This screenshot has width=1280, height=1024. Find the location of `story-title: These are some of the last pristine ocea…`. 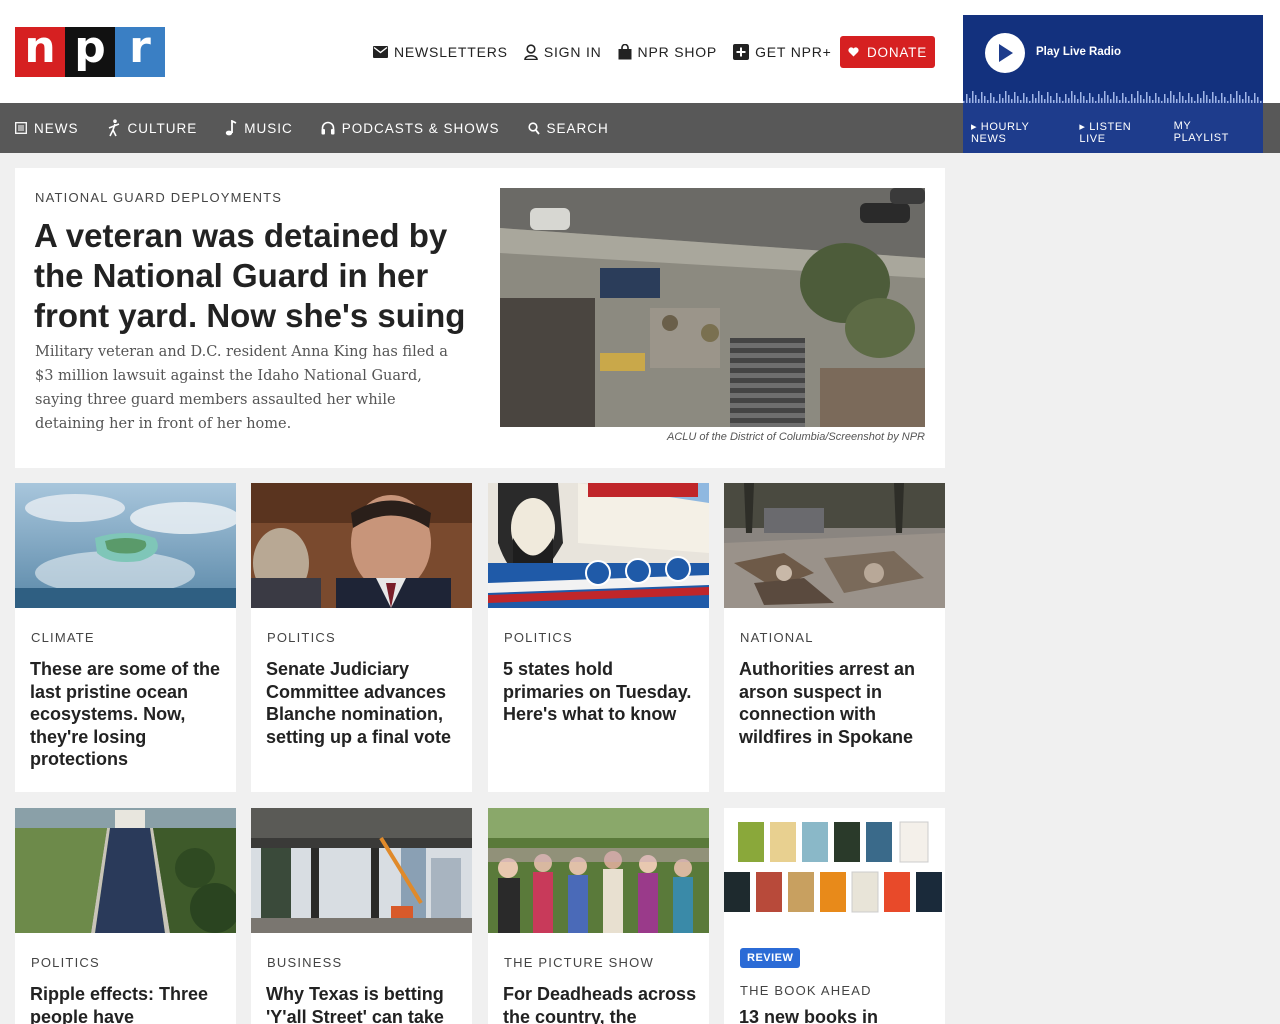

story-title: These are some of the last pristine ocea… is located at coordinates (127, 714).